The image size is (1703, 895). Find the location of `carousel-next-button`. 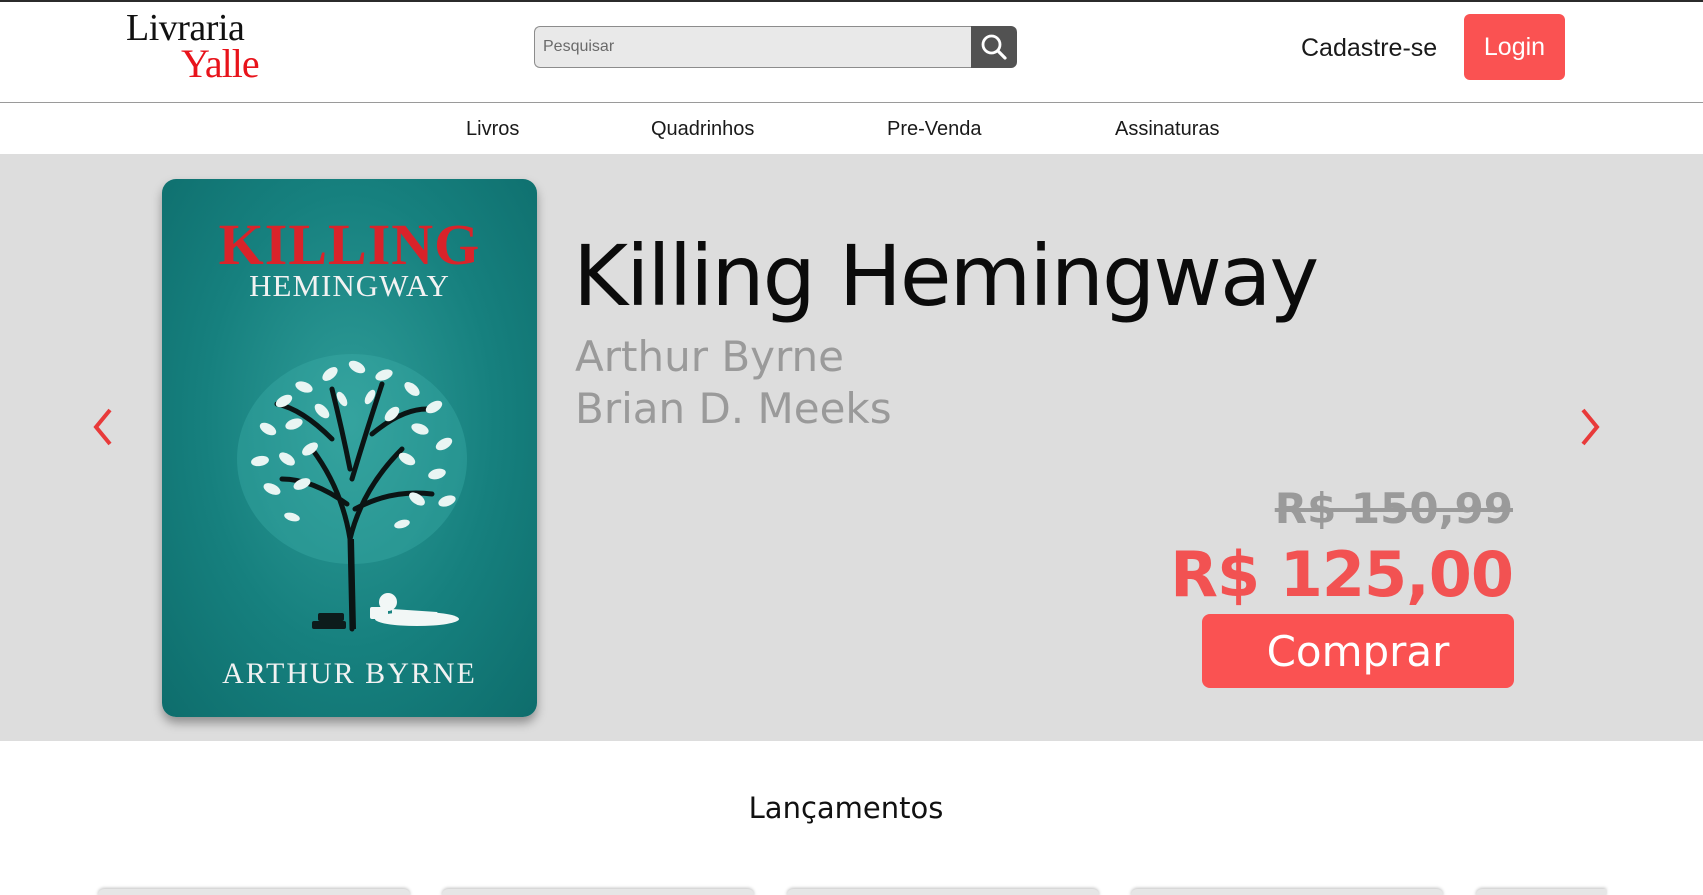

carousel-next-button is located at coordinates (1590, 427).